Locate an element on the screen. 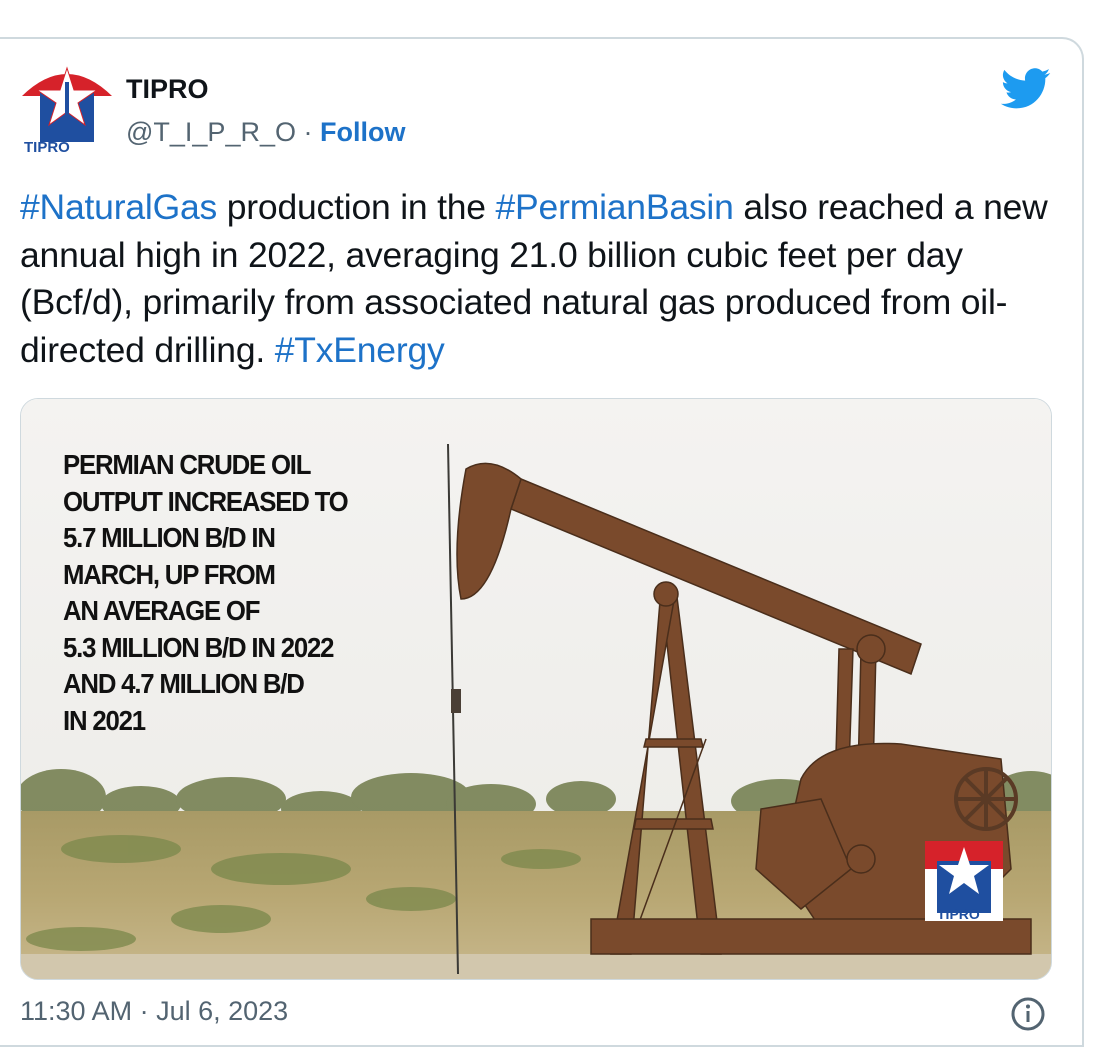  overlay-line: PERMIAN CRUDE OIL is located at coordinates (187, 464).